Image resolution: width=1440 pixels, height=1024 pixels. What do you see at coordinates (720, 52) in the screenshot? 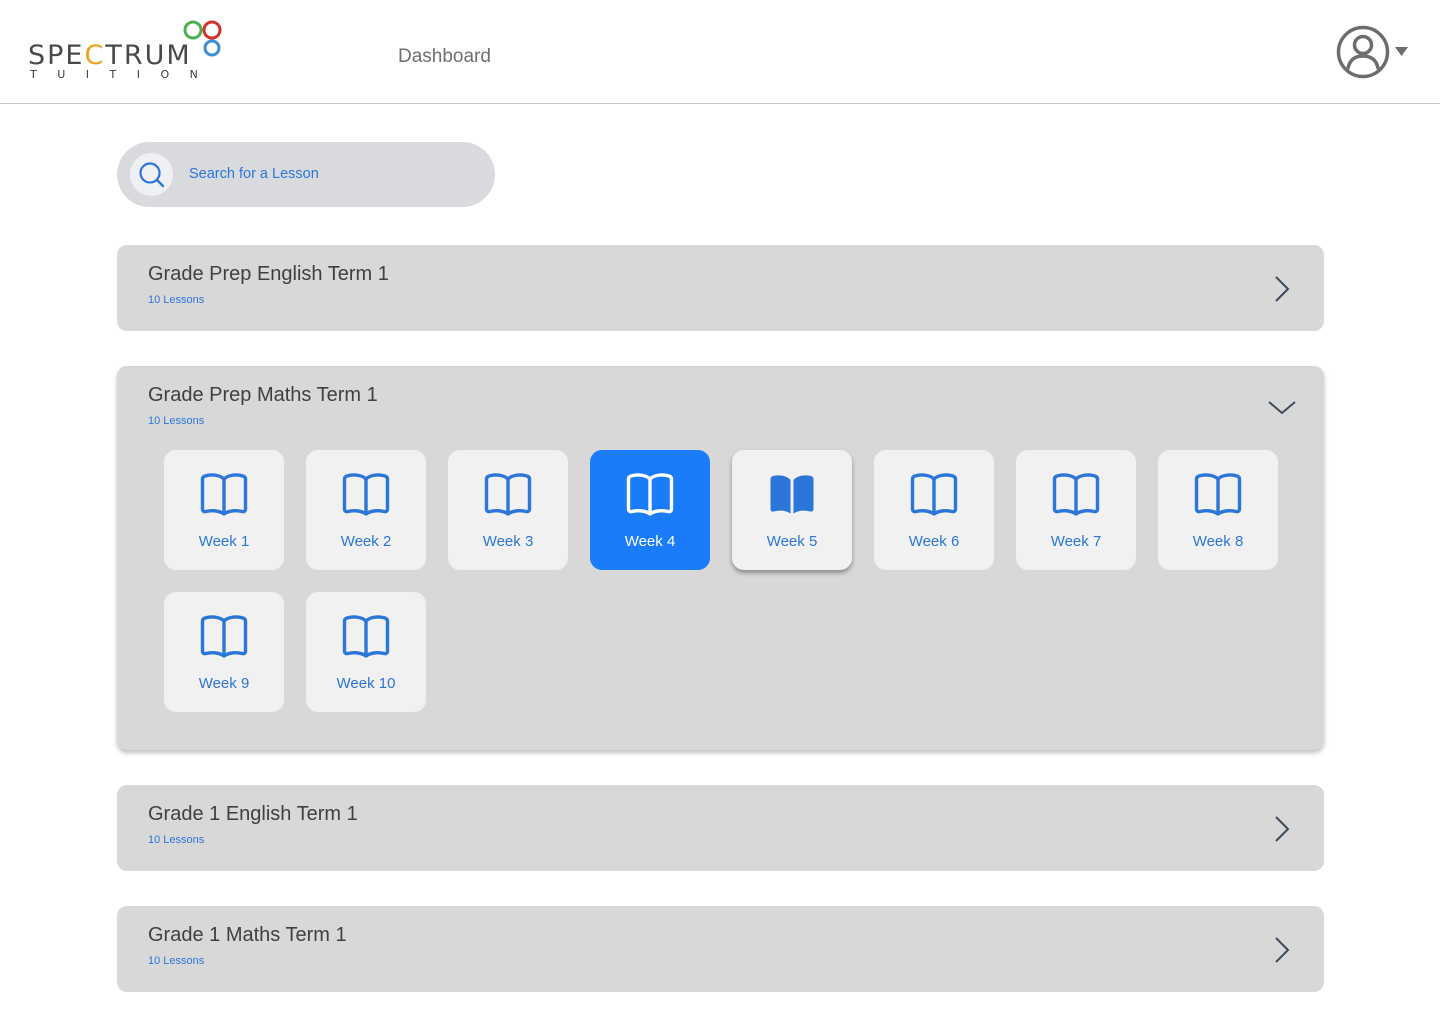
I see `top-header: SPECTRUM TUITION Dashboard` at bounding box center [720, 52].